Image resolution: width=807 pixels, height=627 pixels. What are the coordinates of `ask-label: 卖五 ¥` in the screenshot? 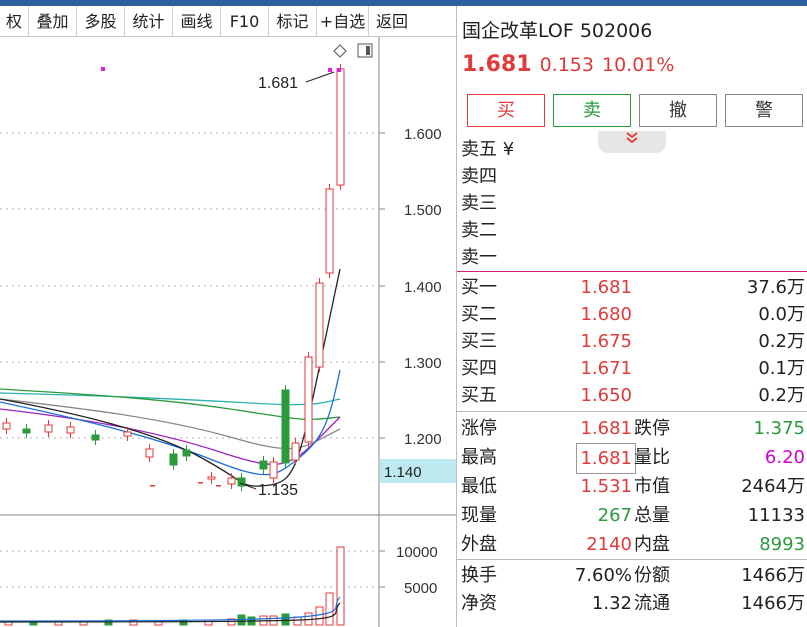 It's located at (488, 149).